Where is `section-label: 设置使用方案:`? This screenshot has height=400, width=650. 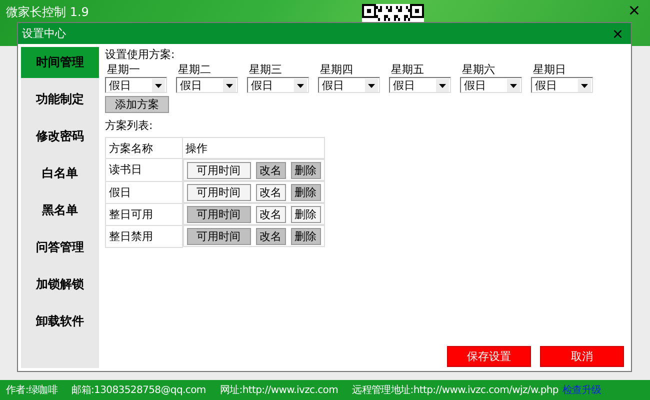
section-label: 设置使用方案: is located at coordinates (140, 54).